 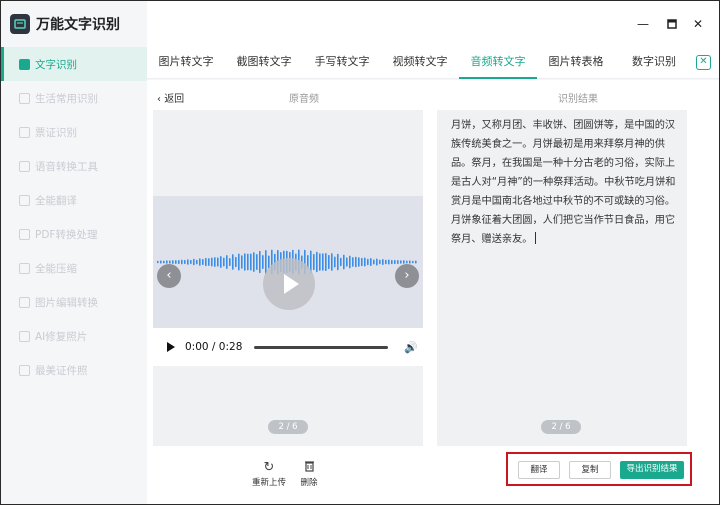 I want to click on reupload-button: ↻ 重新上传, so click(x=269, y=474).